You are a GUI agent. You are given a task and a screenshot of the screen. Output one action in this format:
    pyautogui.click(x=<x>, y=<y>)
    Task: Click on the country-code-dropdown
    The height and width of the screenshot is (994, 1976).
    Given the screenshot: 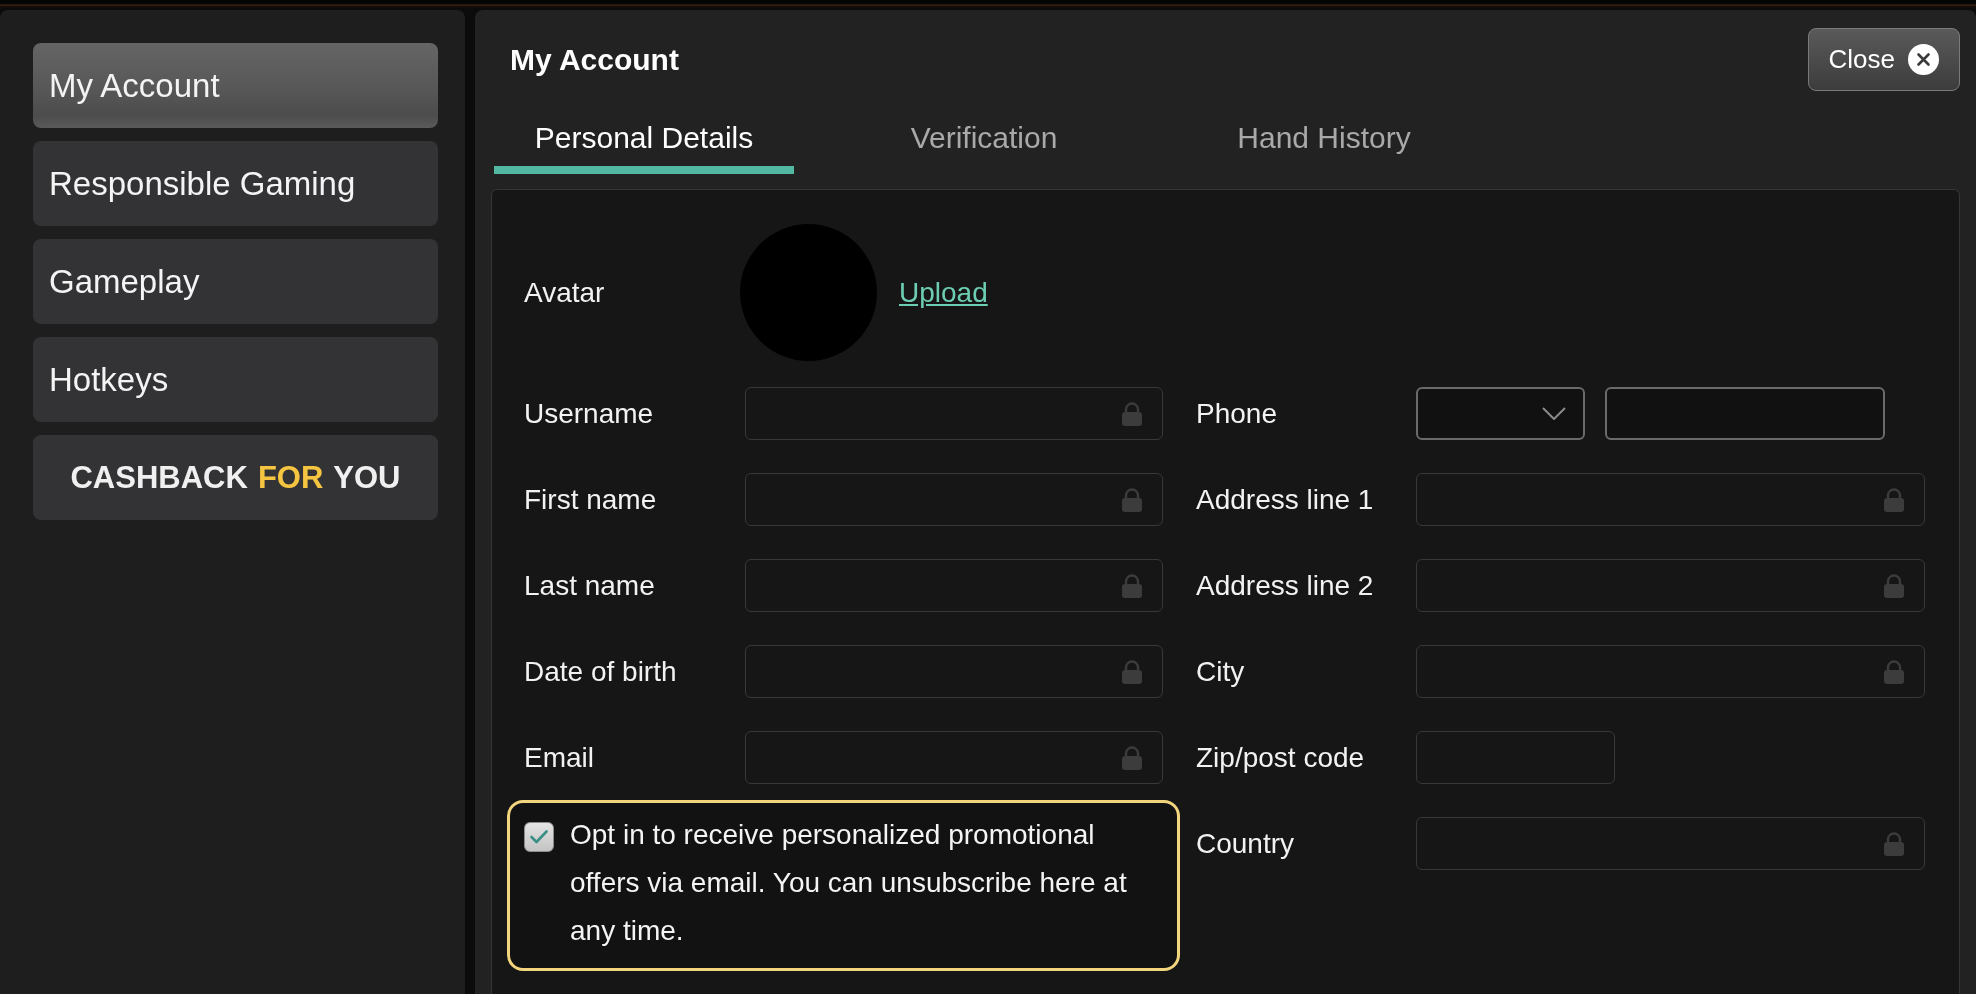 What is the action you would take?
    pyautogui.click(x=1500, y=413)
    